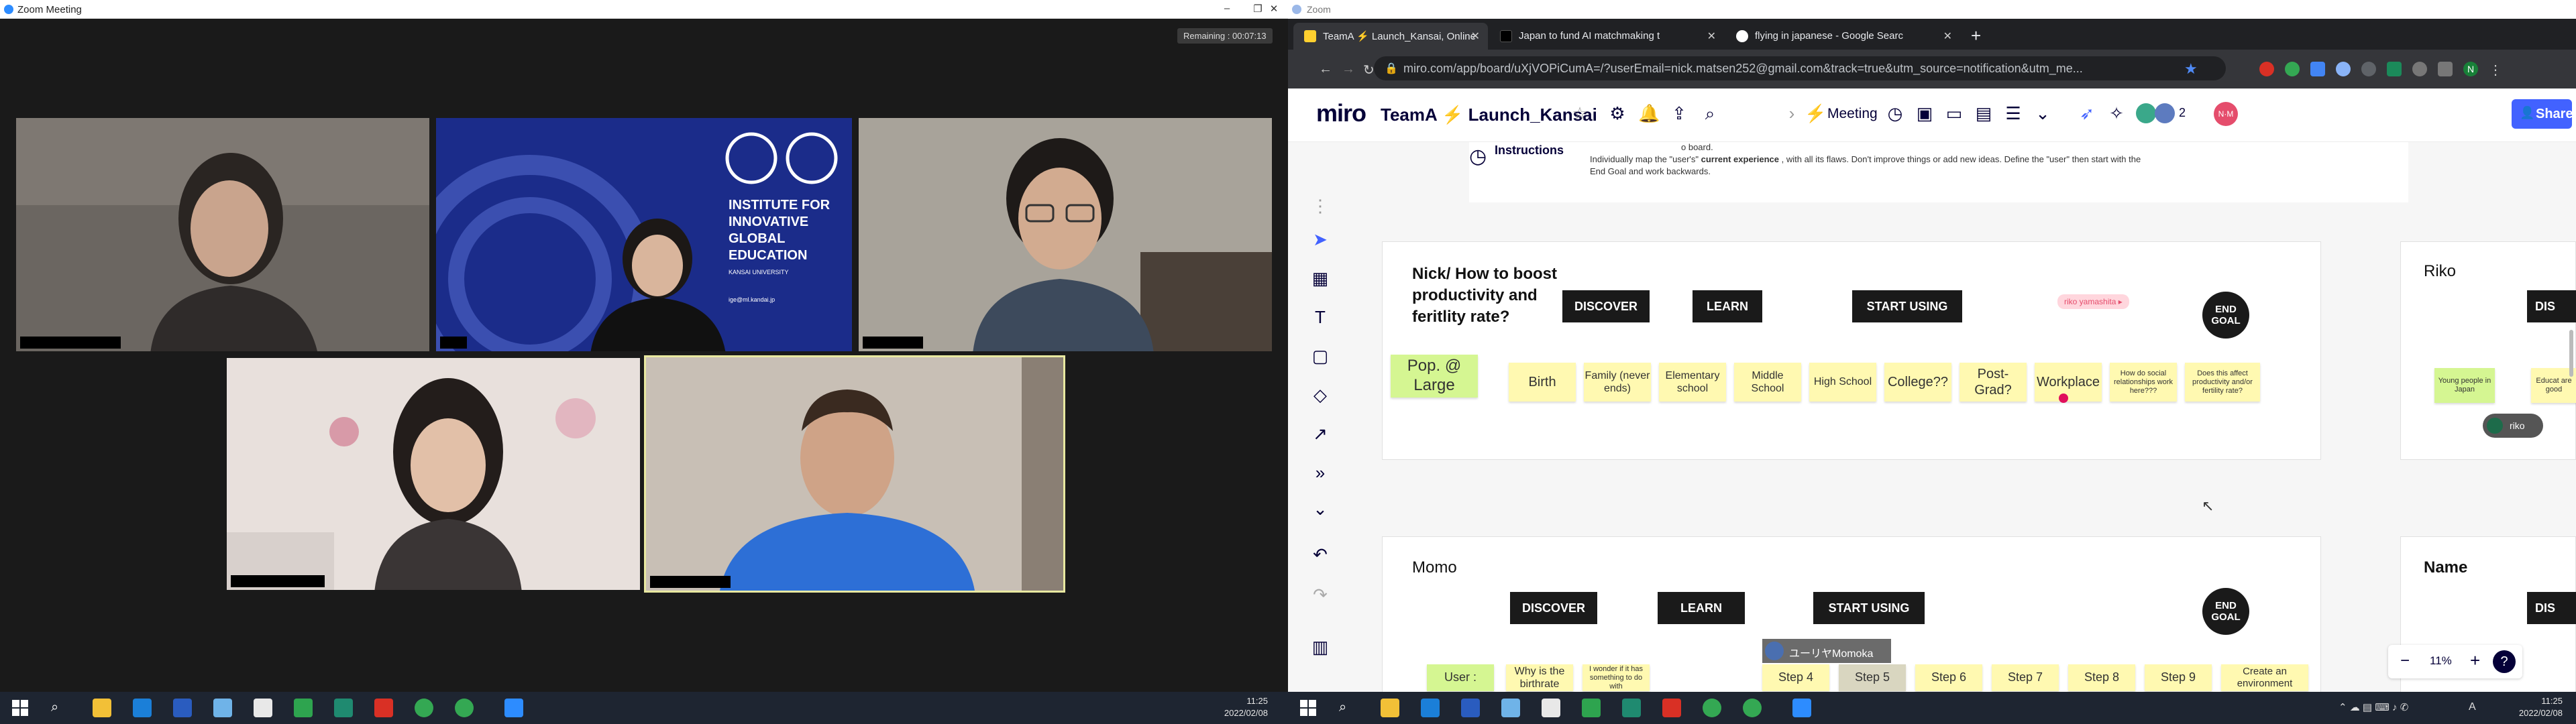 The width and height of the screenshot is (2576, 724). I want to click on forward-icon: →, so click(1348, 69).